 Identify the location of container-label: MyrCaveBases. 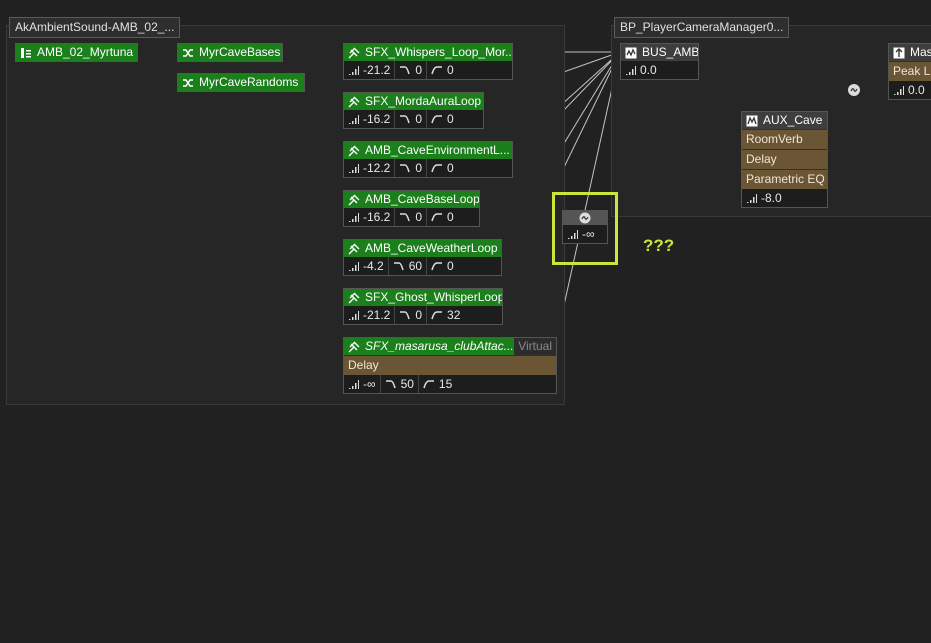
(240, 52).